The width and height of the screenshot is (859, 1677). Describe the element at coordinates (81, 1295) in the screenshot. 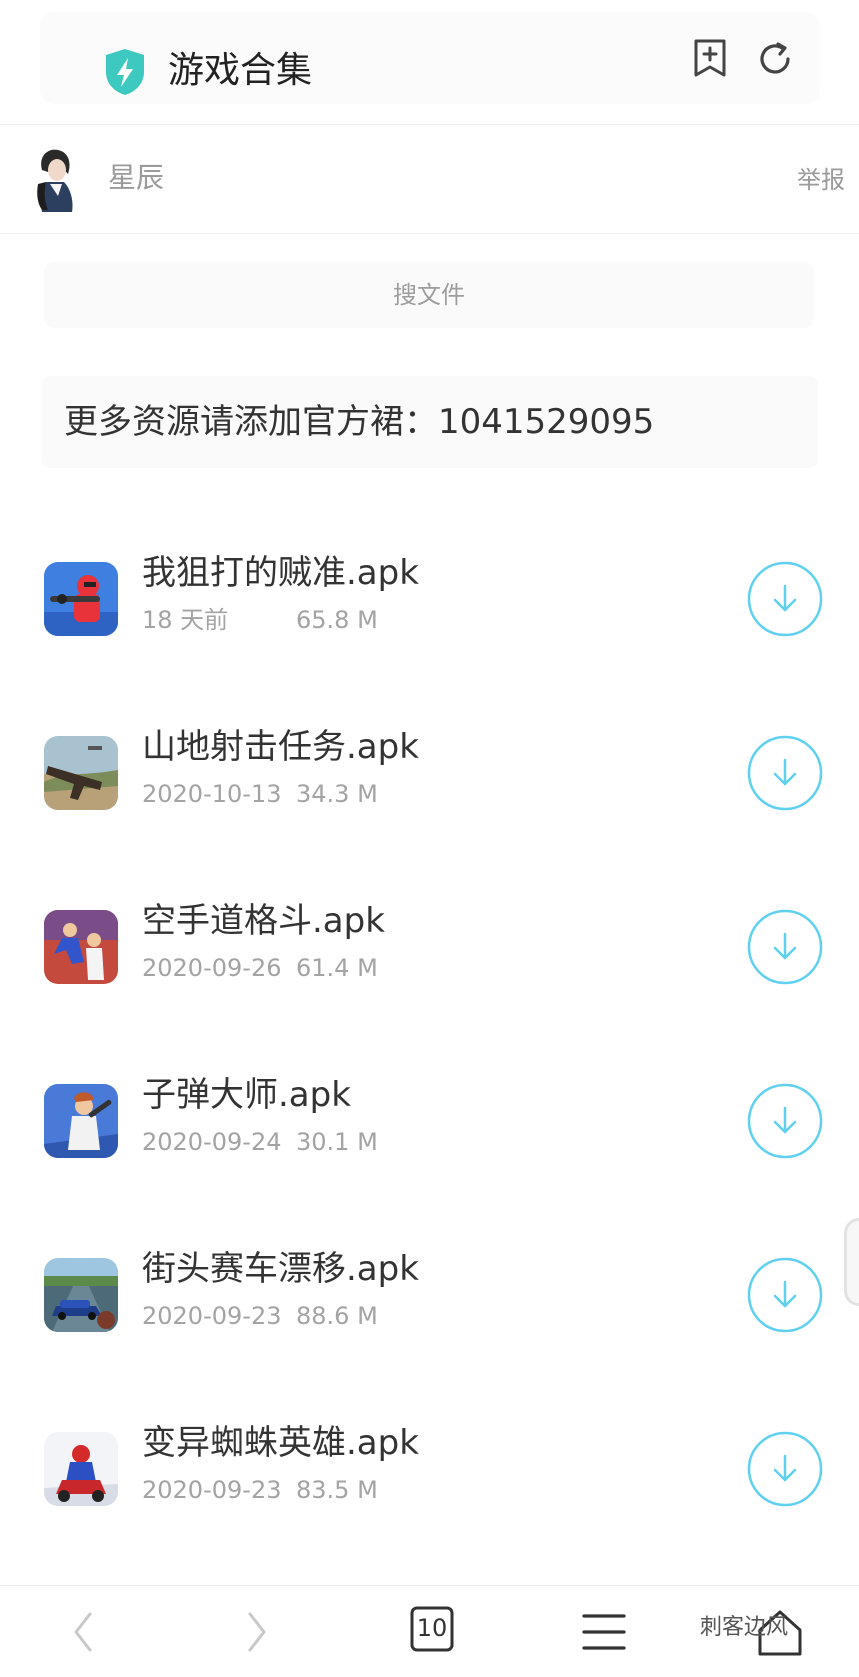

I see `racing-game-icon` at that location.